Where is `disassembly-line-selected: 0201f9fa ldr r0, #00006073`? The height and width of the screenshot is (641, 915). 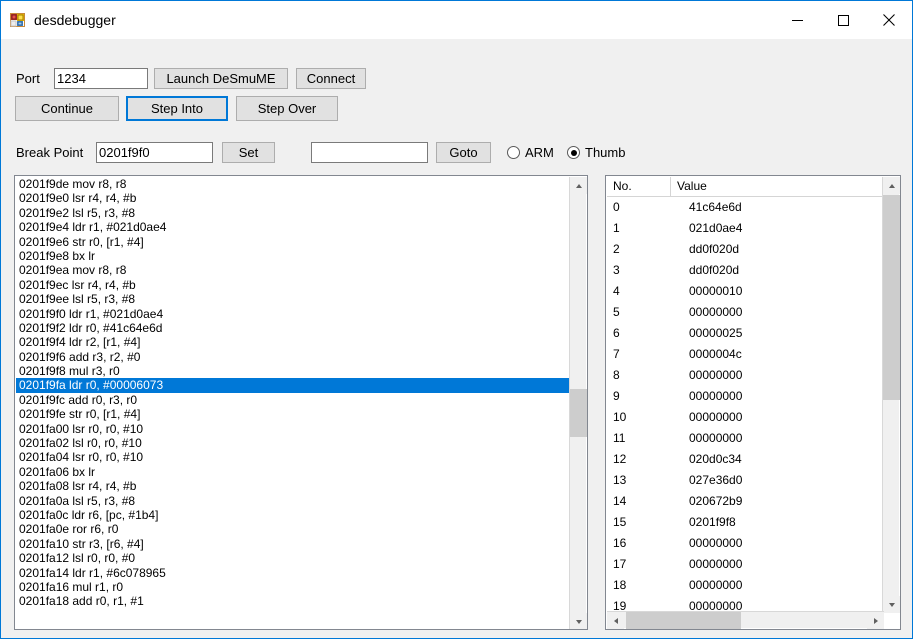 disassembly-line-selected: 0201f9fa ldr r0, #00006073 is located at coordinates (292, 385).